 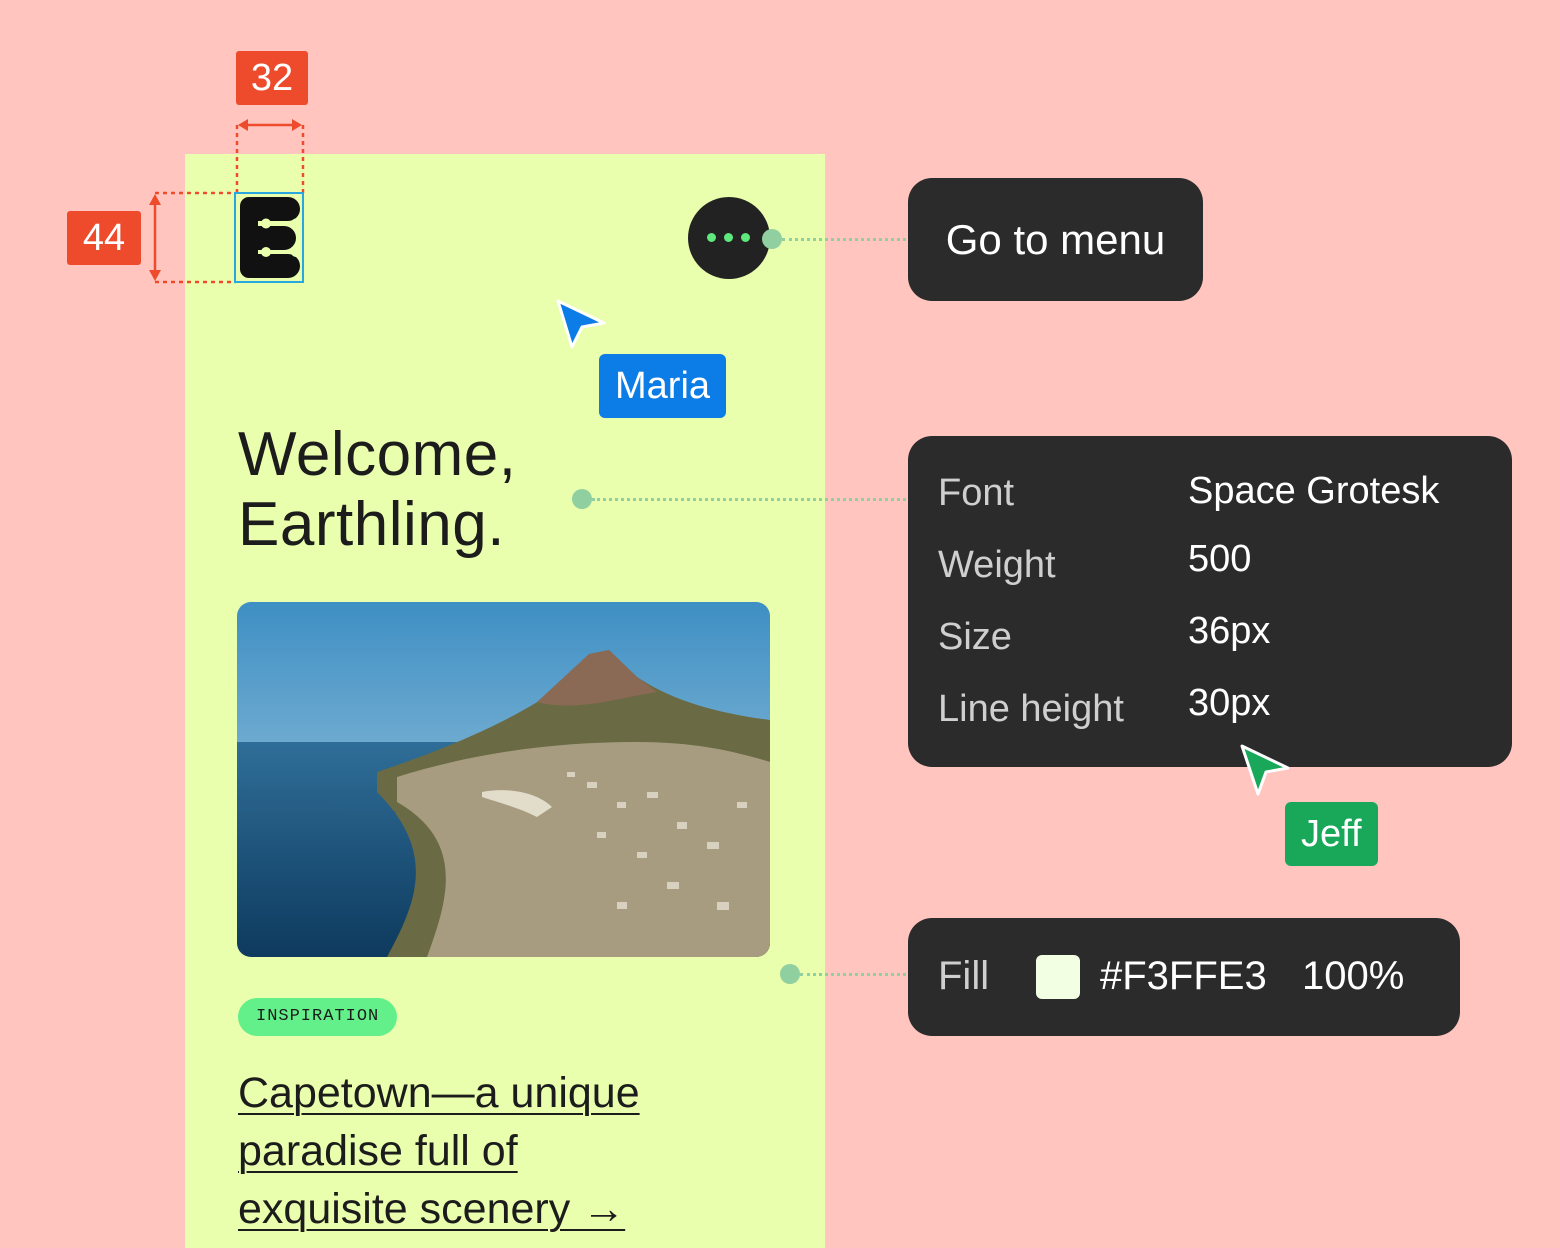 What do you see at coordinates (378, 1151) in the screenshot?
I see `article-line-2: paradise full of` at bounding box center [378, 1151].